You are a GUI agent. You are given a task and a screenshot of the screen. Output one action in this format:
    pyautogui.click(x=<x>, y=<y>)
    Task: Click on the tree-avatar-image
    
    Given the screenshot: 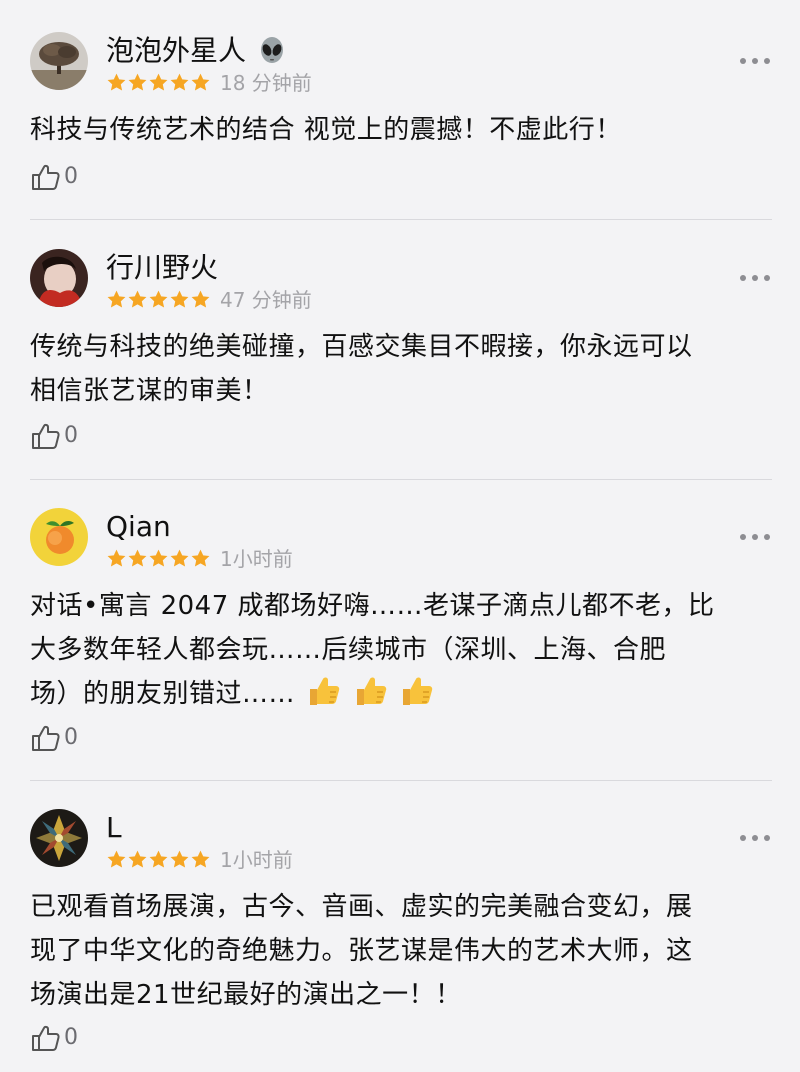 What is the action you would take?
    pyautogui.click(x=59, y=61)
    